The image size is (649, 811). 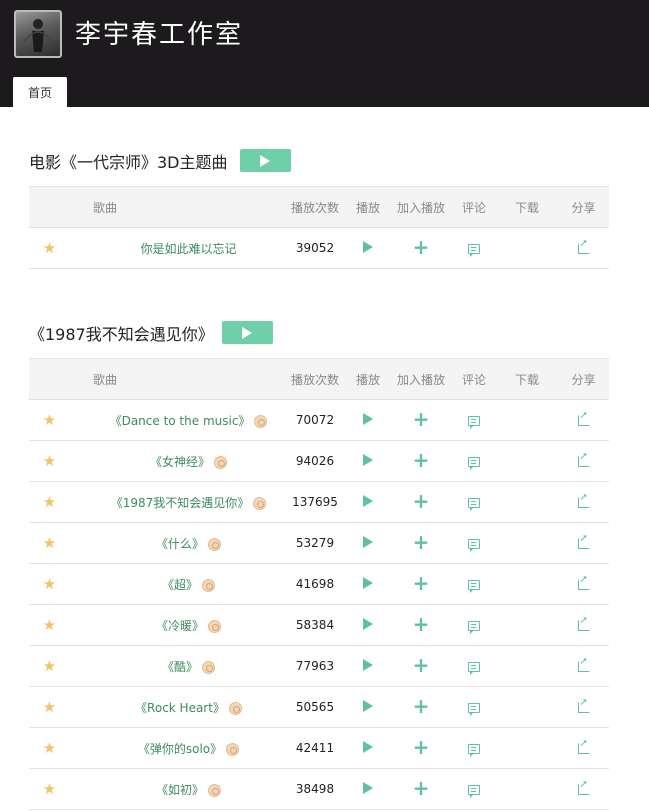 What do you see at coordinates (188, 249) in the screenshot?
I see `song-link: 你是如此难以忘记` at bounding box center [188, 249].